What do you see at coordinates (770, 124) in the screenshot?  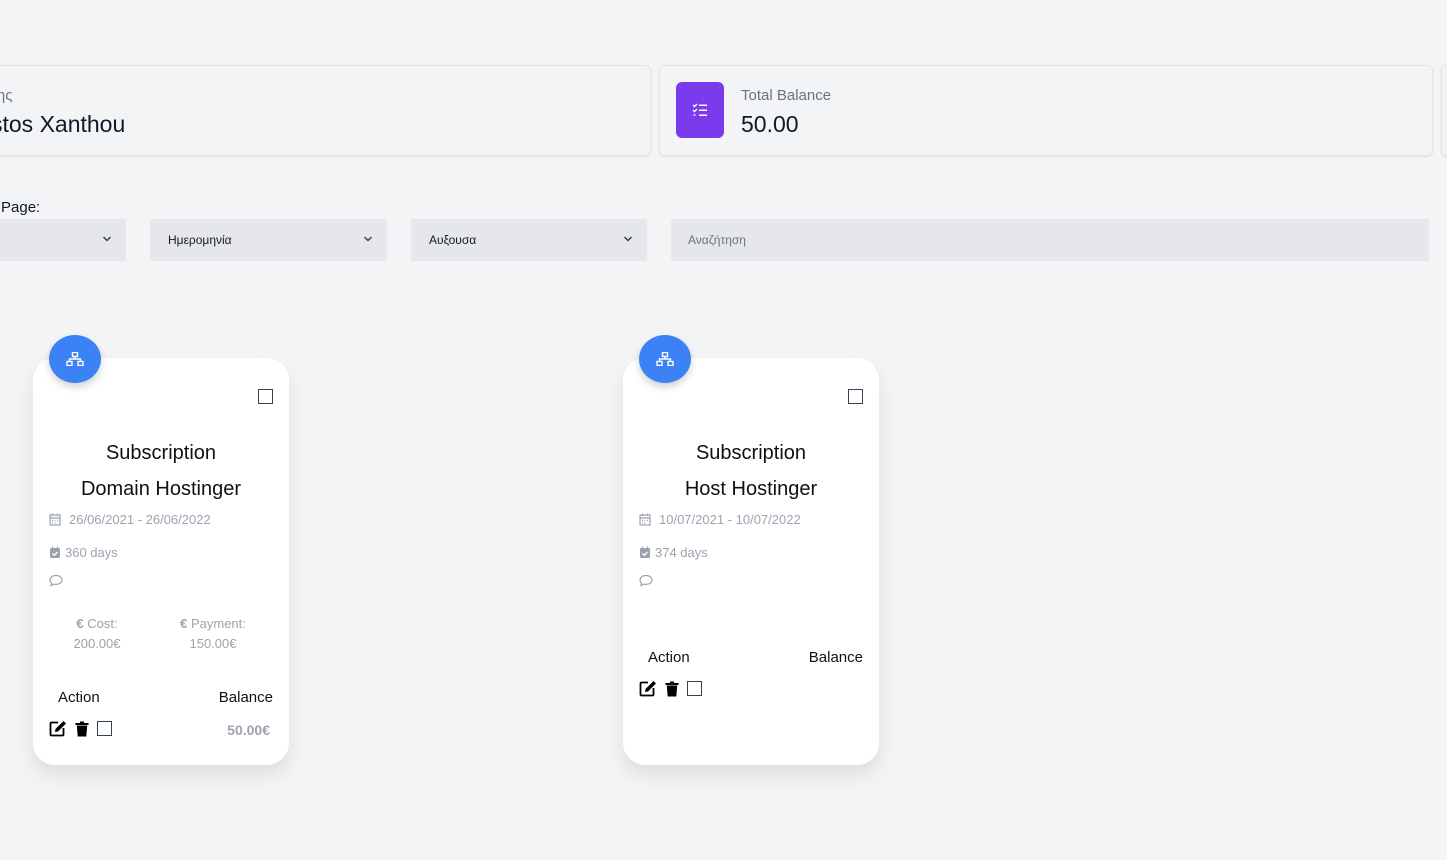 I see `balance-stat-value: 50.00` at bounding box center [770, 124].